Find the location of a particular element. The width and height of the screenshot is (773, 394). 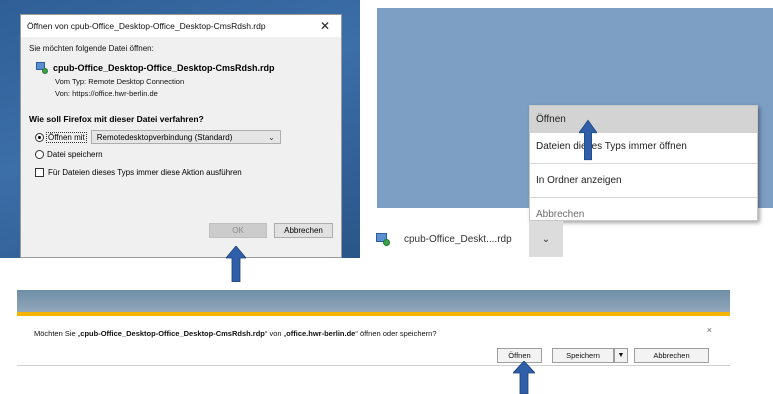

notification-msg-prefix: Möchten Sie „ is located at coordinates (57, 333).